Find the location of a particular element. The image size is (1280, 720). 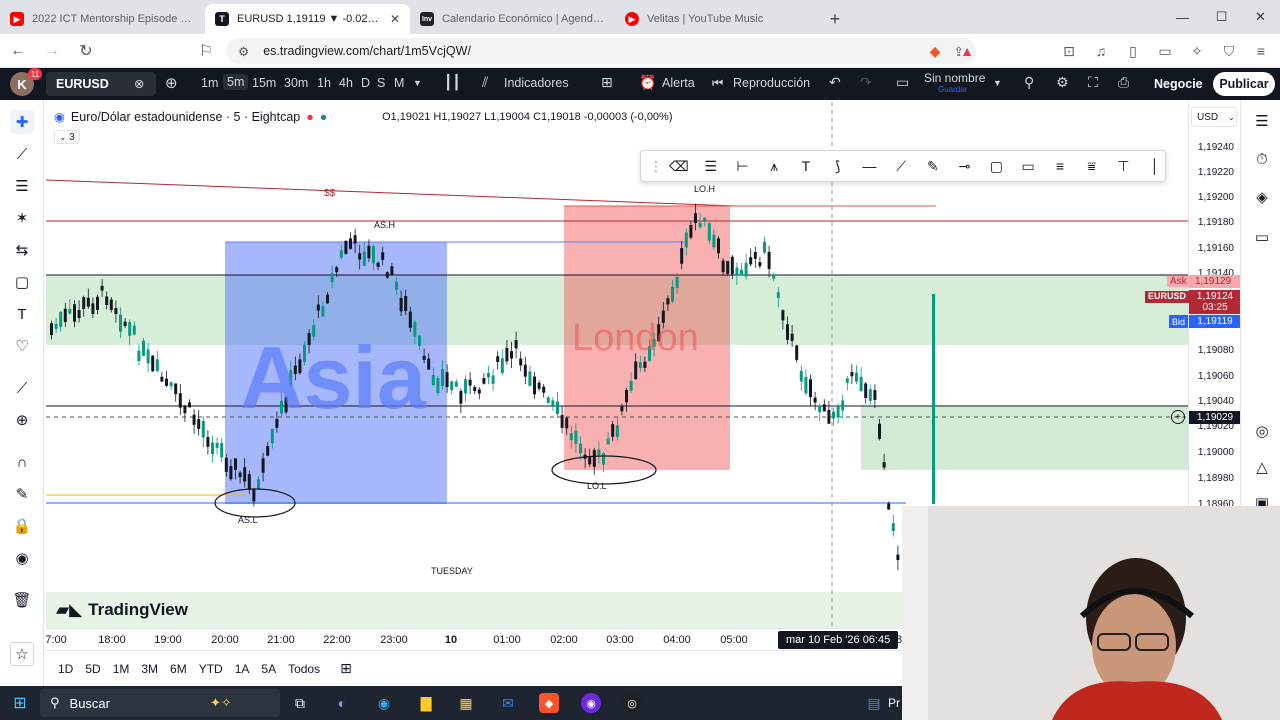

interval-s: S is located at coordinates (381, 83).